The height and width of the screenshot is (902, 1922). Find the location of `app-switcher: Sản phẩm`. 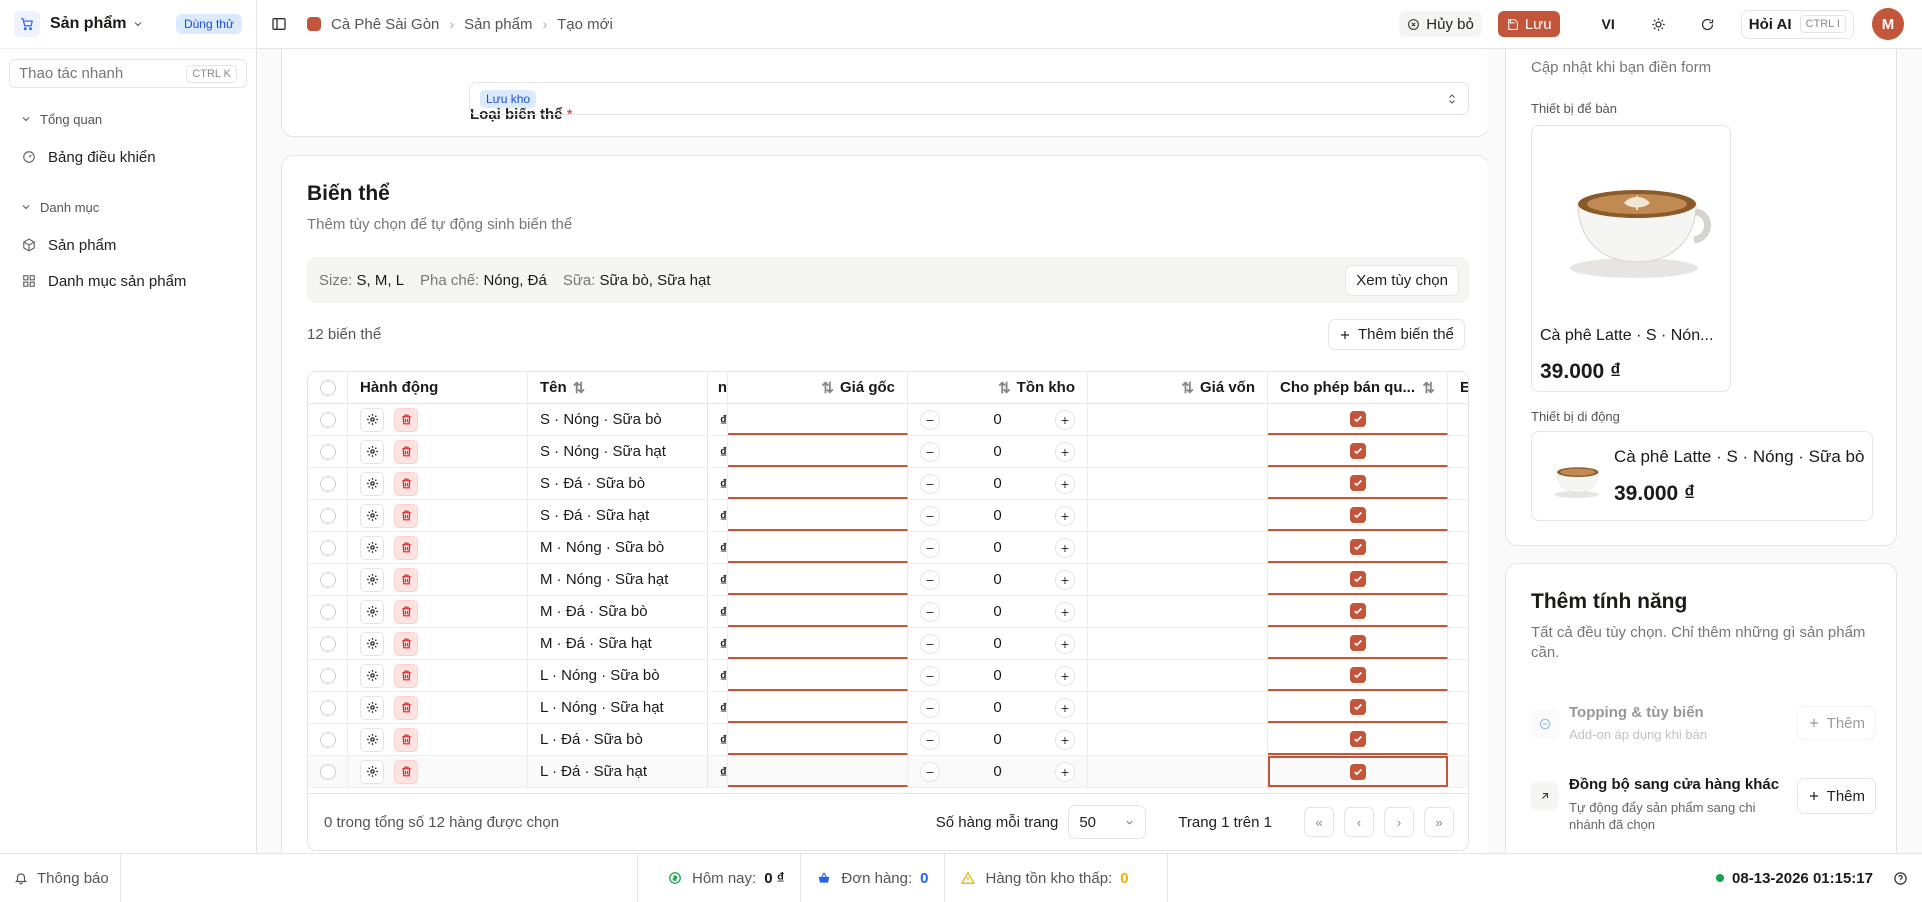

app-switcher: Sản phẩm is located at coordinates (97, 24).